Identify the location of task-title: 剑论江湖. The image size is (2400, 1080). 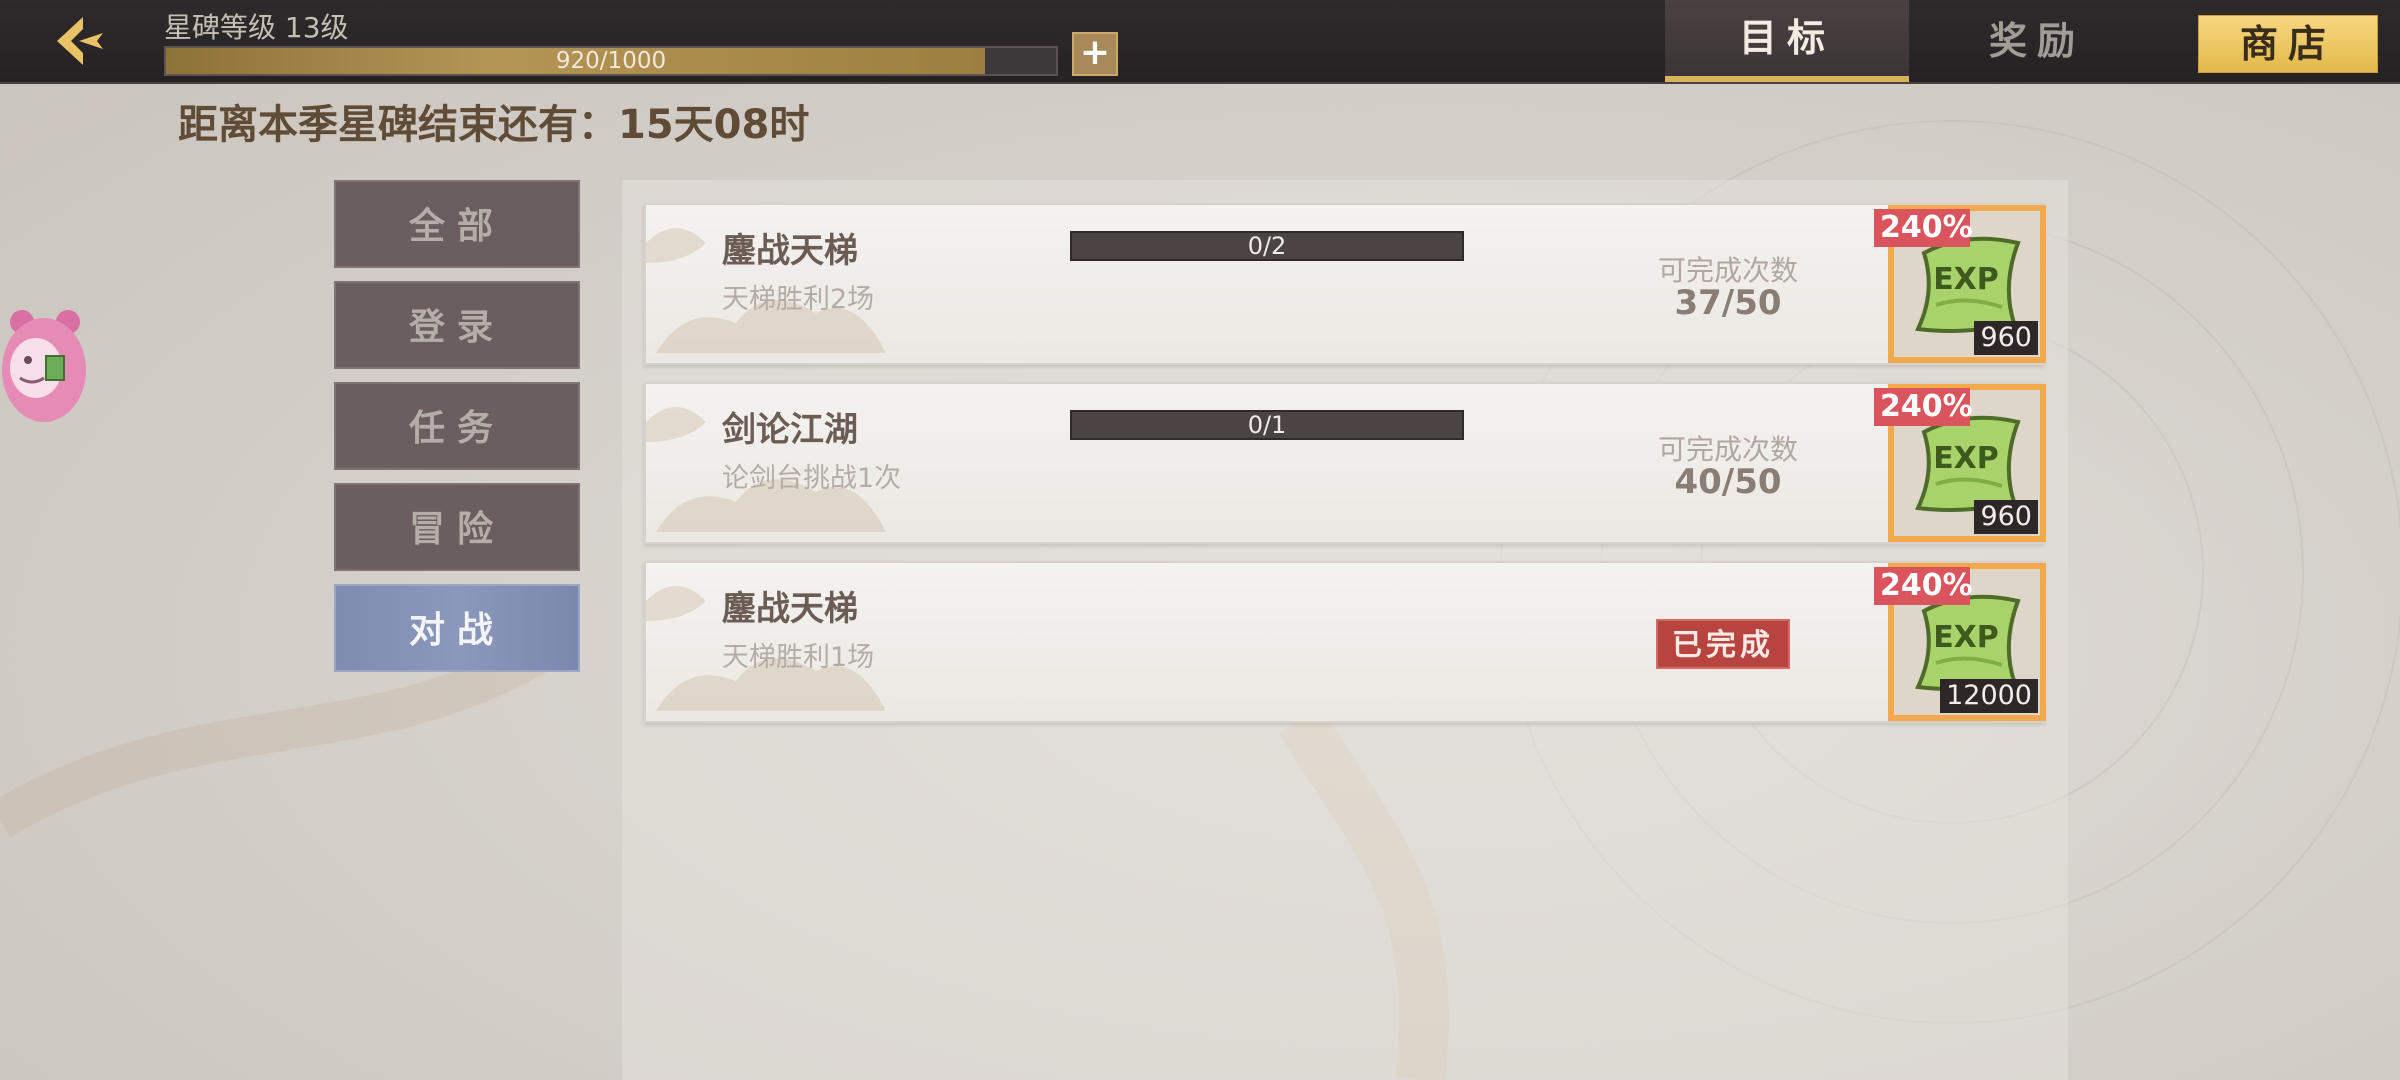
(790, 430).